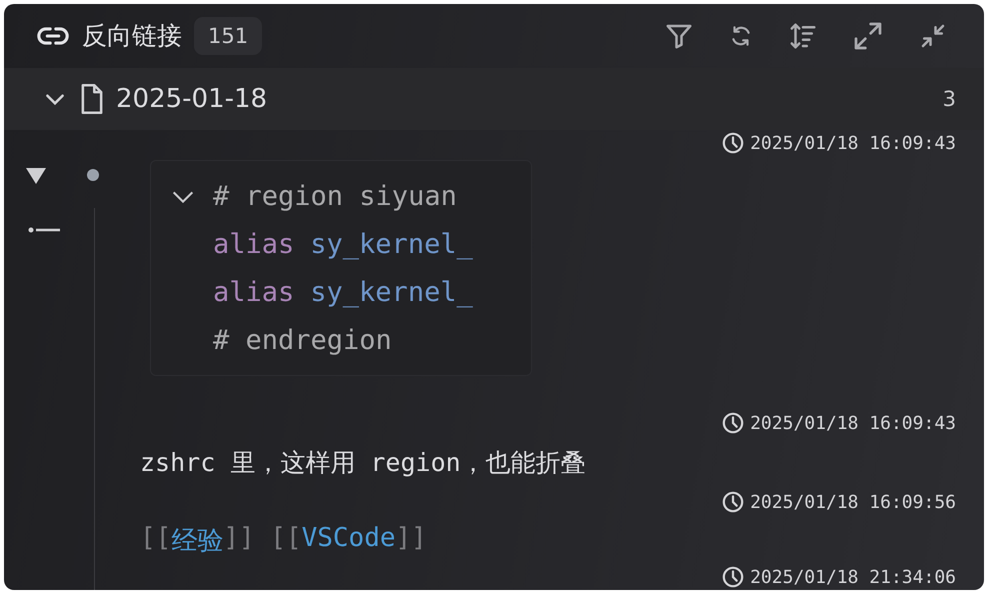 Image resolution: width=988 pixels, height=594 pixels. Describe the element at coordinates (44, 230) in the screenshot. I see `line-marker-icon` at that location.